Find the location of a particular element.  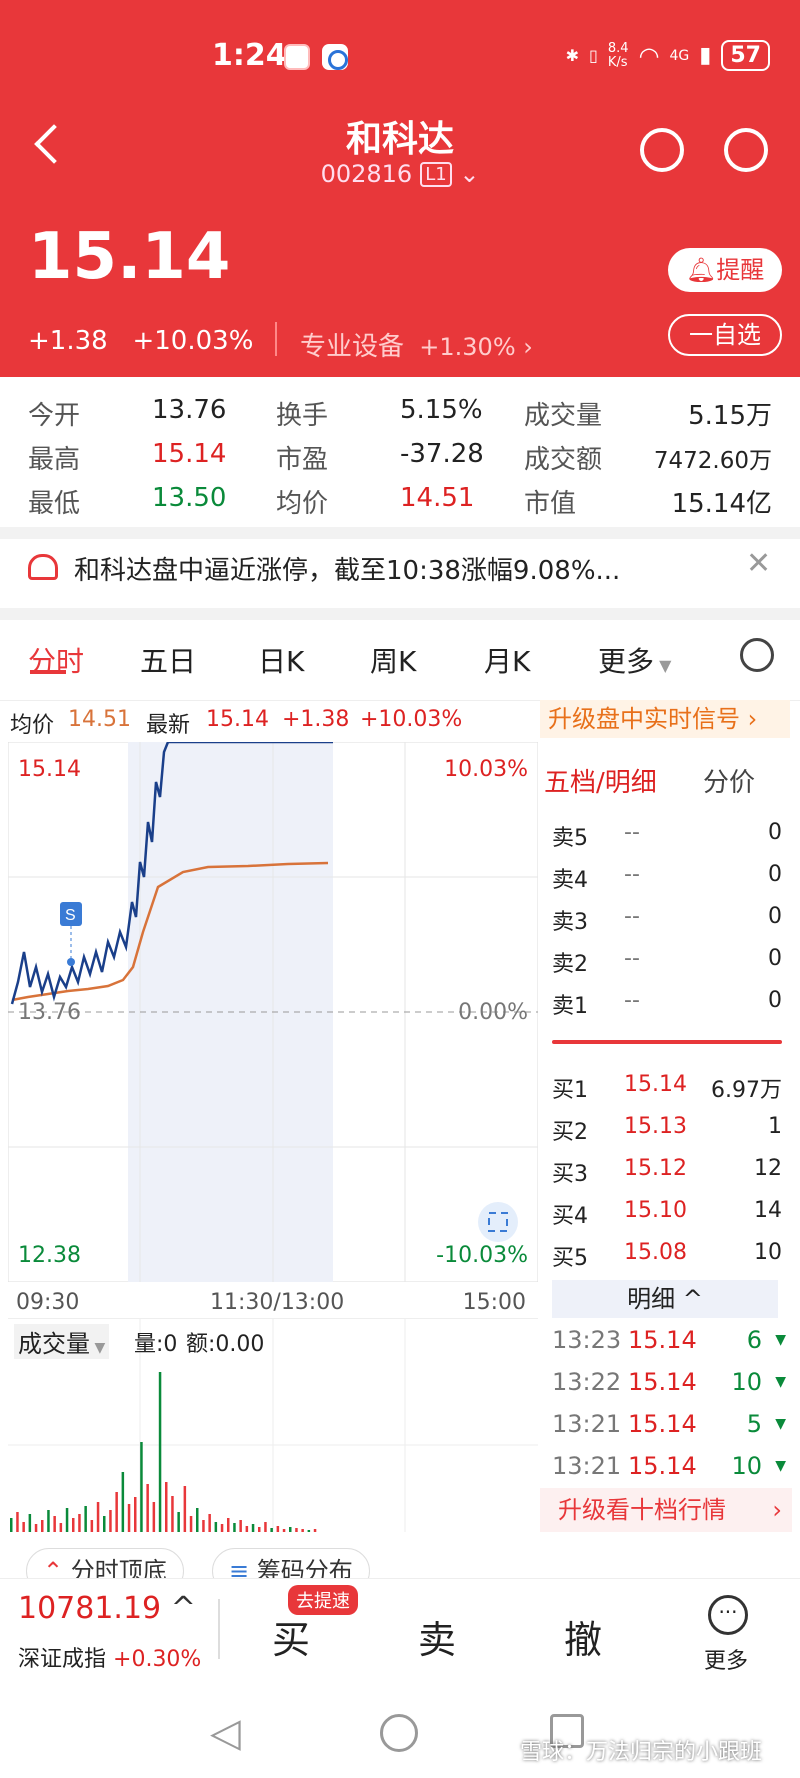

separator is located at coordinates (400, 533).